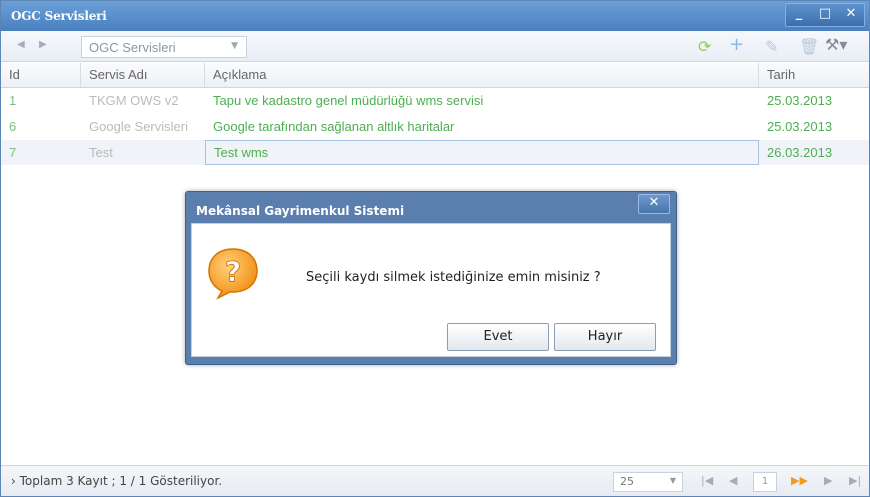 The image size is (870, 497). I want to click on page-size-value: 25, so click(627, 481).